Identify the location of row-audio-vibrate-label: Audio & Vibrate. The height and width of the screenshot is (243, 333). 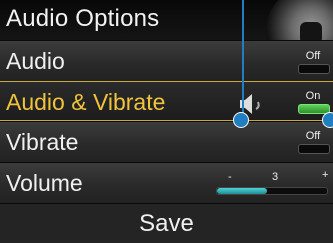
(86, 102).